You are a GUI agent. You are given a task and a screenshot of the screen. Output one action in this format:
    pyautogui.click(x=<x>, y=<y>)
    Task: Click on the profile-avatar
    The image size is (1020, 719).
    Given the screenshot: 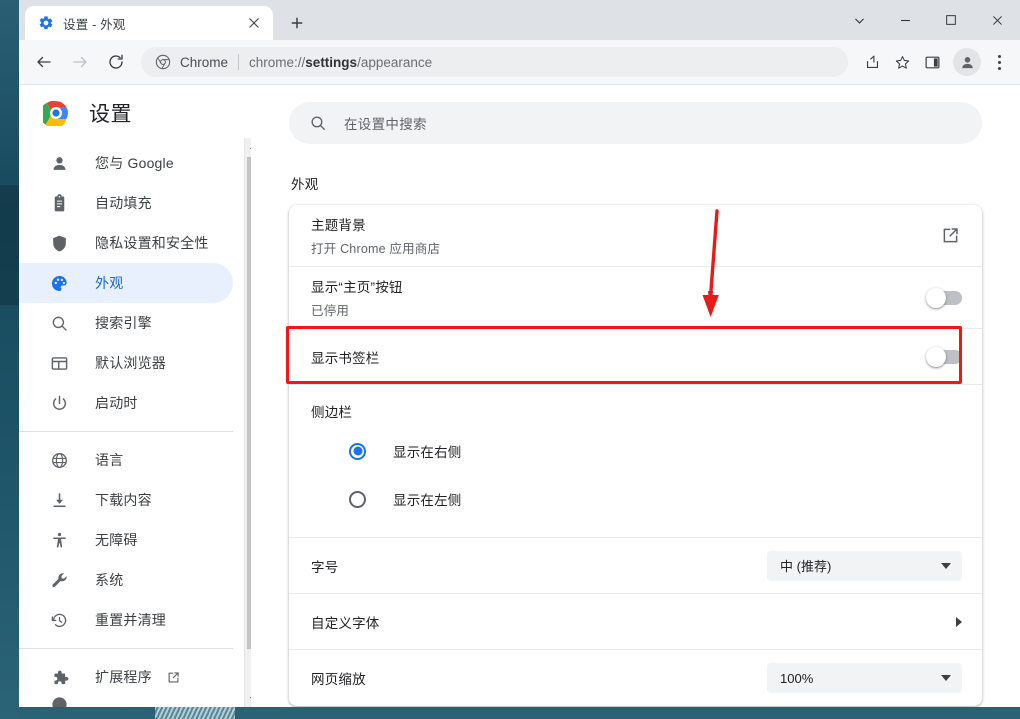 What is the action you would take?
    pyautogui.click(x=967, y=62)
    